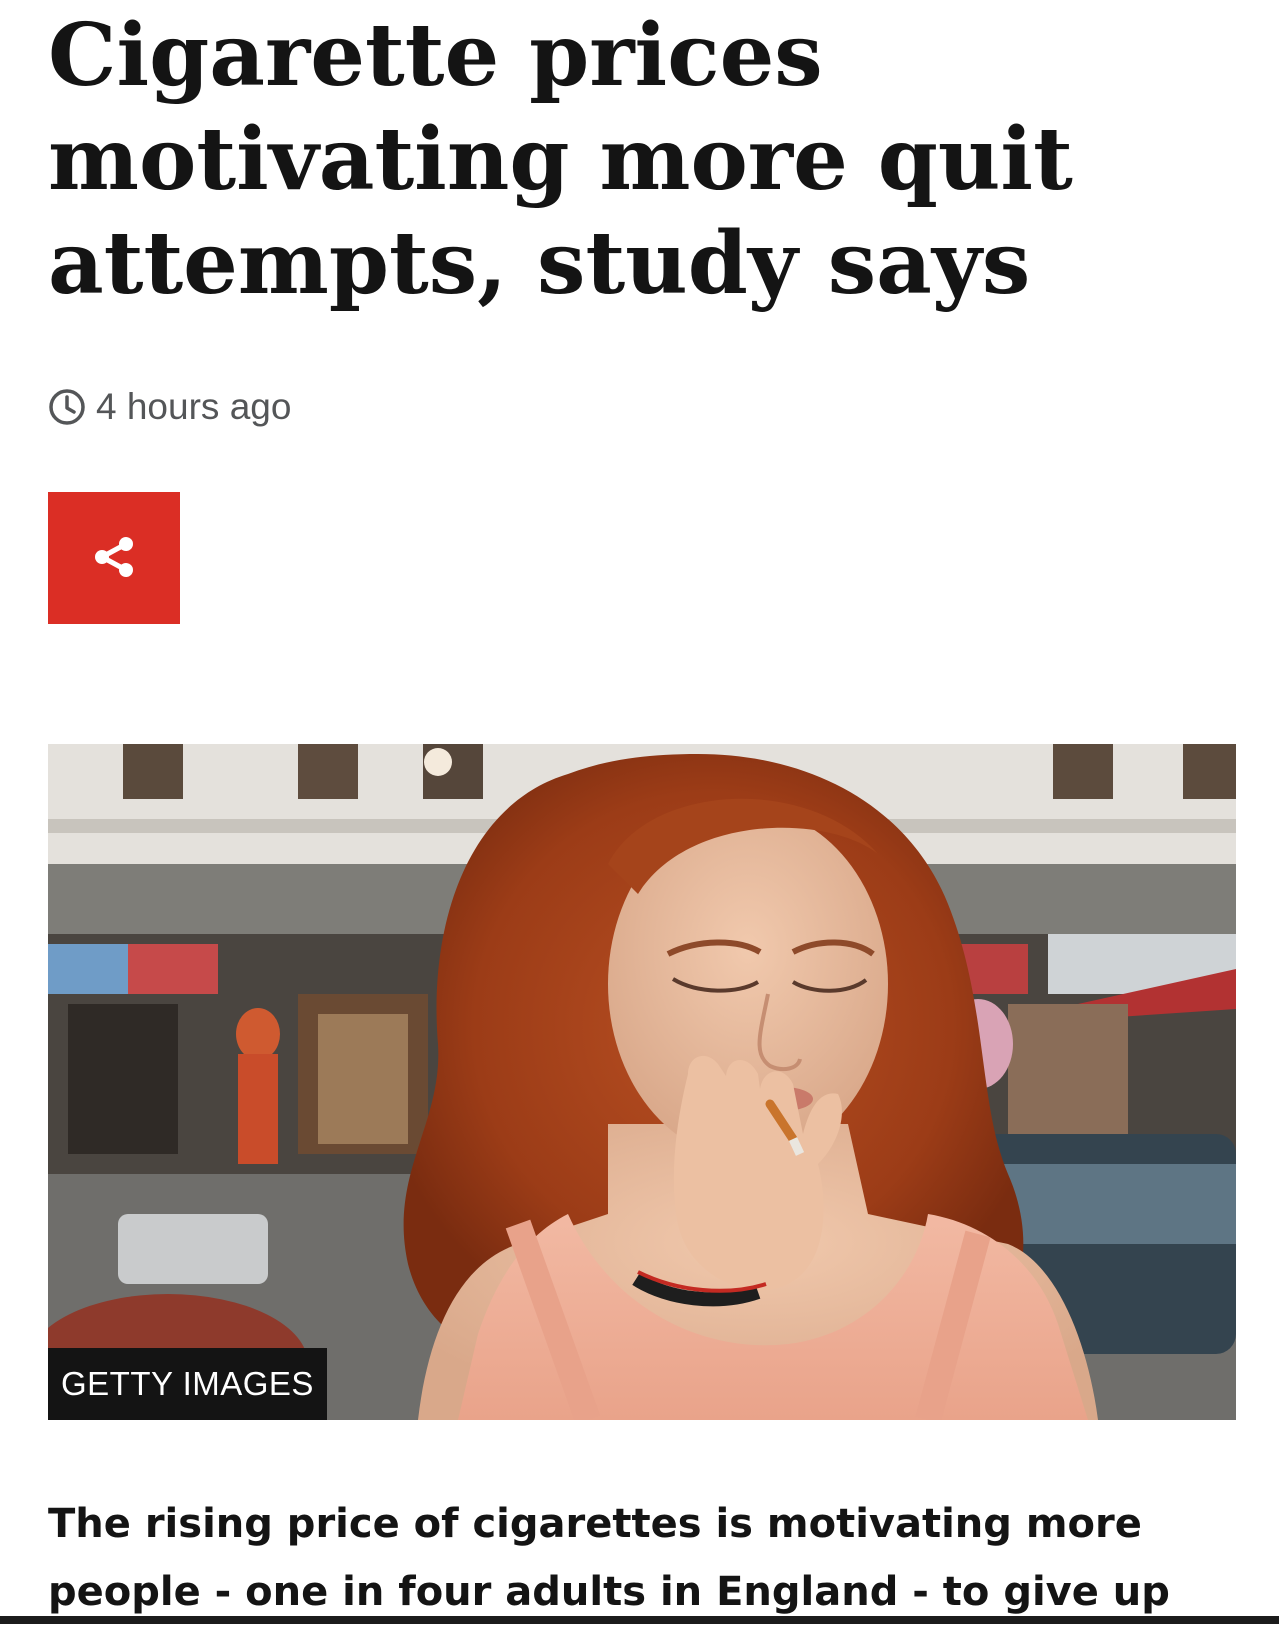  I want to click on share-button, so click(114, 558).